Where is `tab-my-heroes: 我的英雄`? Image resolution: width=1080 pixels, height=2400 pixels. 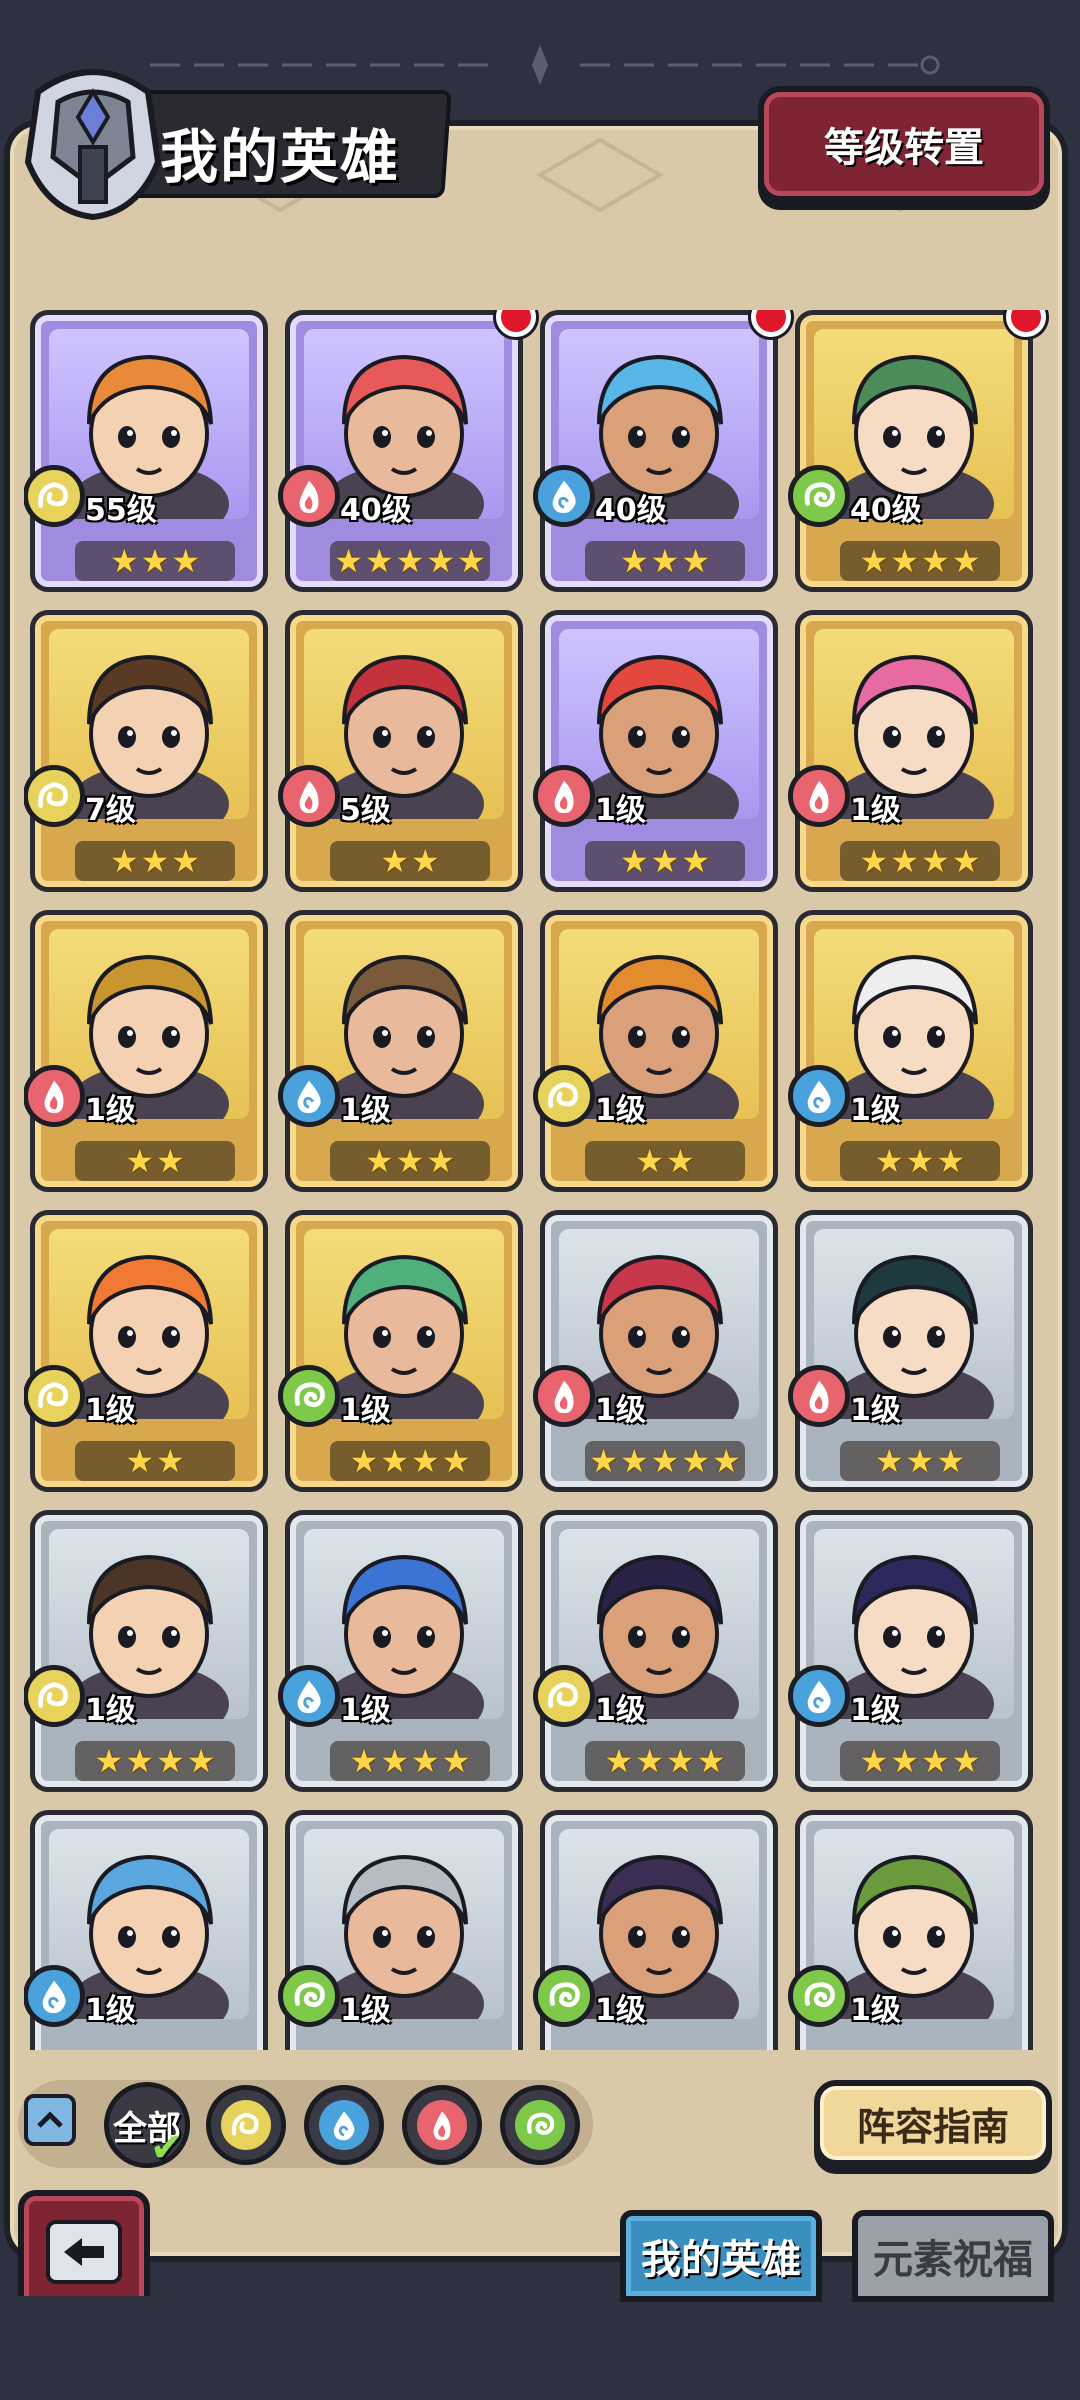 tab-my-heroes: 我的英雄 is located at coordinates (721, 2256).